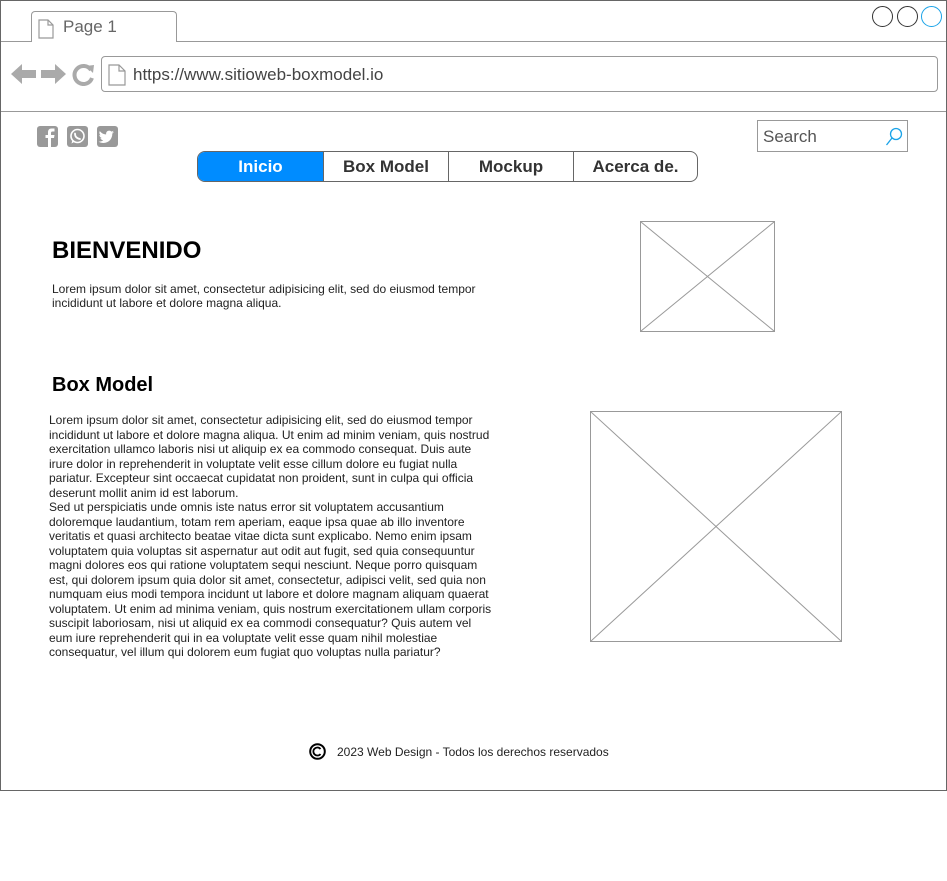  I want to click on toolbar-divider, so click(473, 111).